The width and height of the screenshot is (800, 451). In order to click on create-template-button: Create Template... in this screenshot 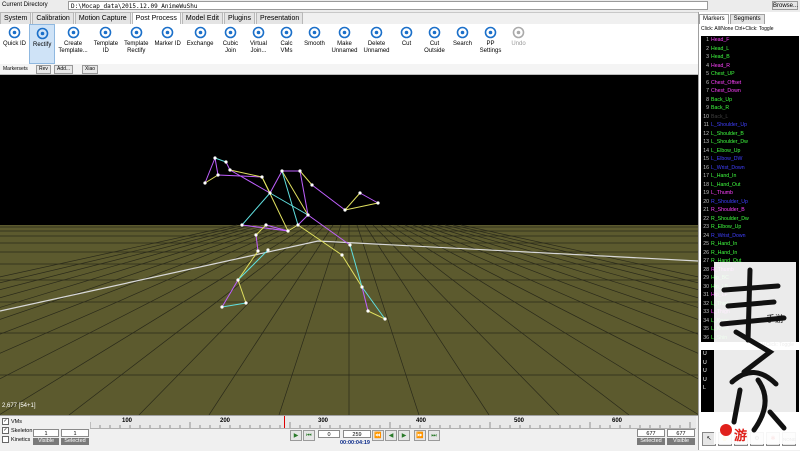, I will do `click(72, 44)`.